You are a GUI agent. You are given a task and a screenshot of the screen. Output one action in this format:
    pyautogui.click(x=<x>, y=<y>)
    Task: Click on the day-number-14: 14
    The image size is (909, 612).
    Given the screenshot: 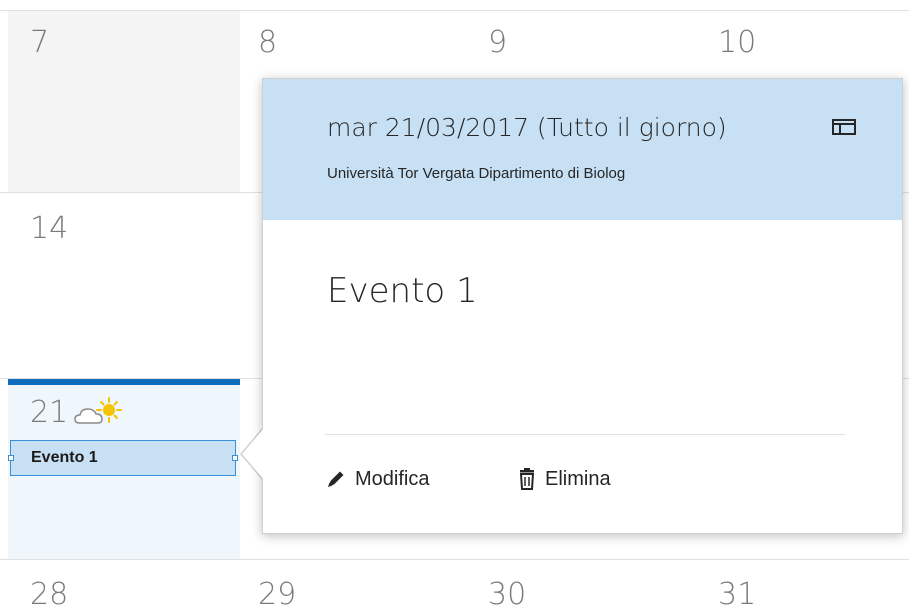 What is the action you would take?
    pyautogui.click(x=49, y=229)
    